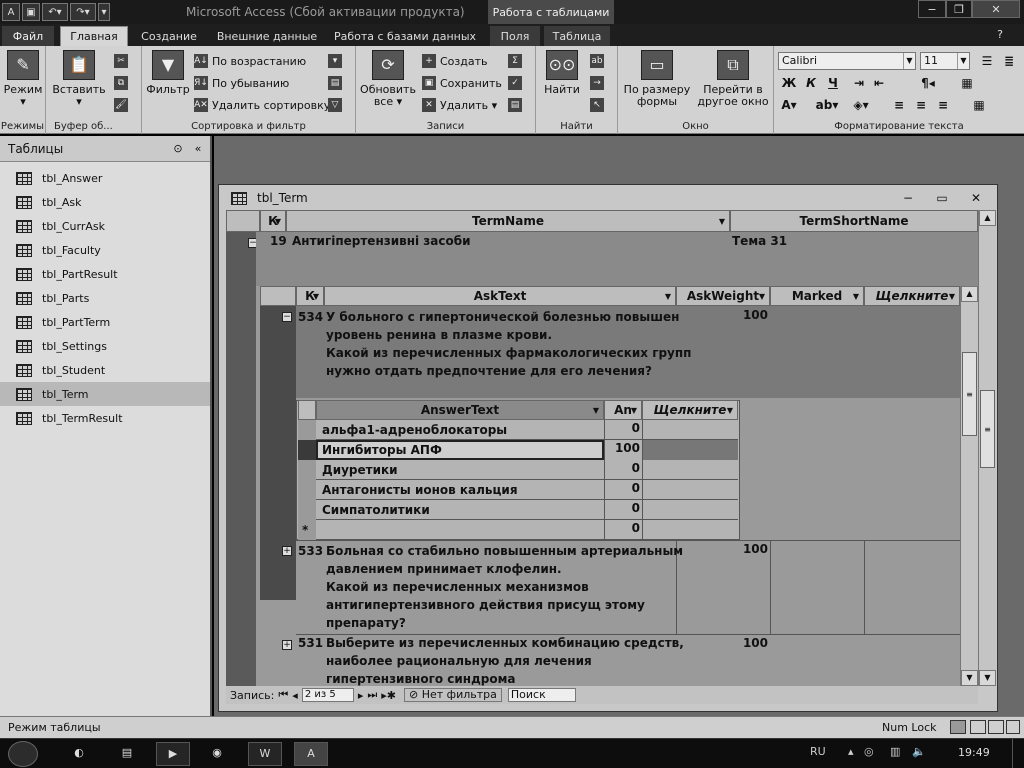 This screenshot has width=1024, height=768. What do you see at coordinates (599, 105) in the screenshot?
I see `select-button: ↖` at bounding box center [599, 105].